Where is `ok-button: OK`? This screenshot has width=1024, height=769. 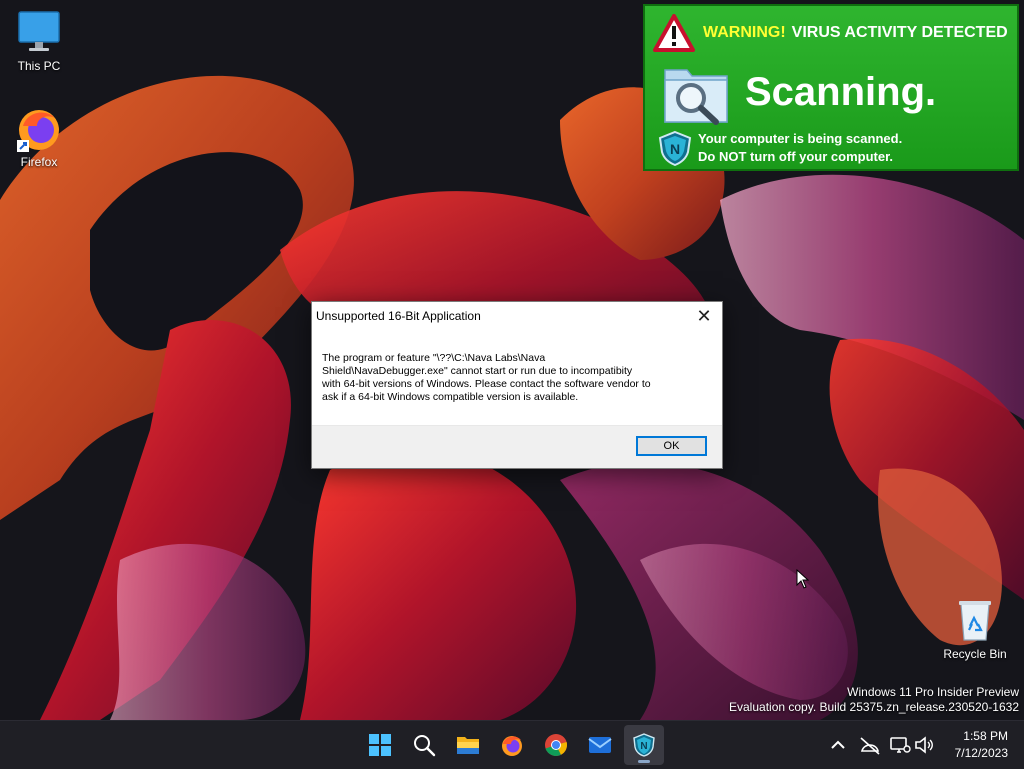
ok-button: OK is located at coordinates (671, 446).